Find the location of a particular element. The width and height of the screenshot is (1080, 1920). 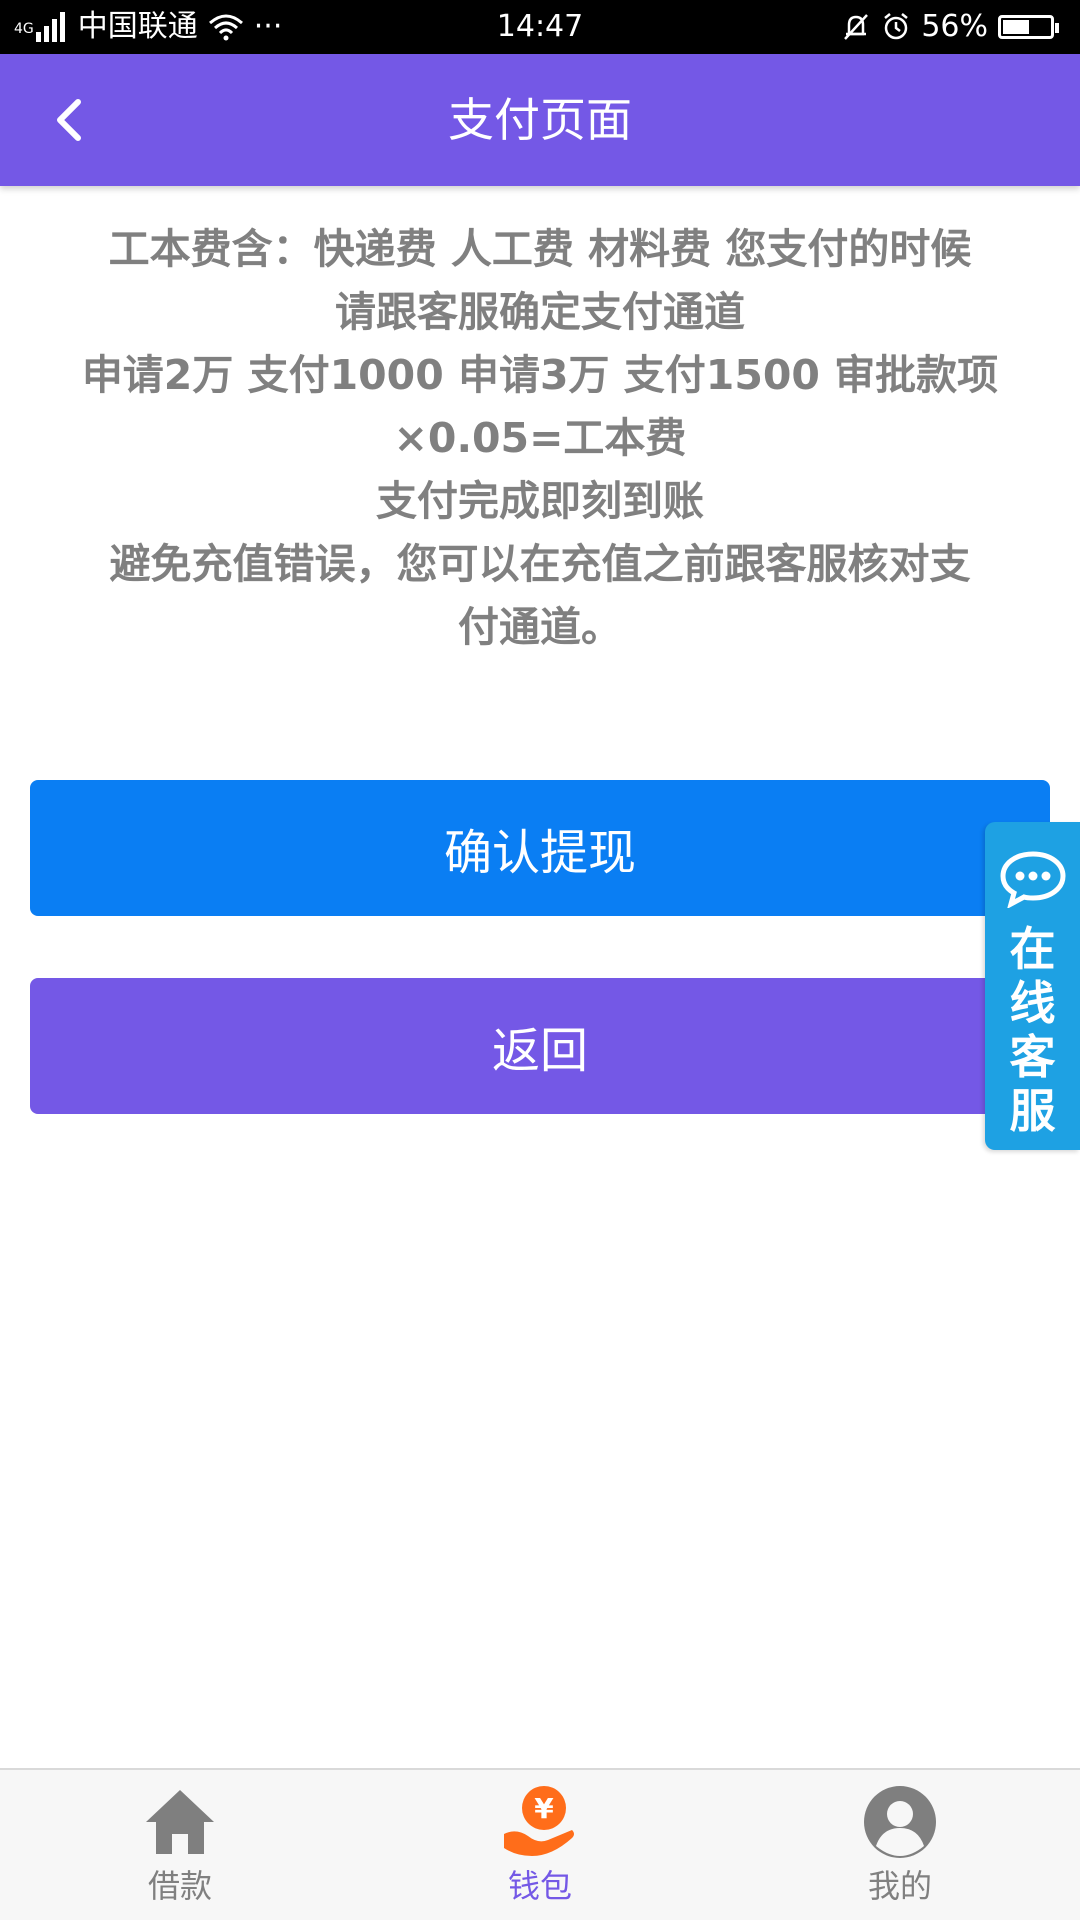

page-title: 支付页面 is located at coordinates (540, 120).